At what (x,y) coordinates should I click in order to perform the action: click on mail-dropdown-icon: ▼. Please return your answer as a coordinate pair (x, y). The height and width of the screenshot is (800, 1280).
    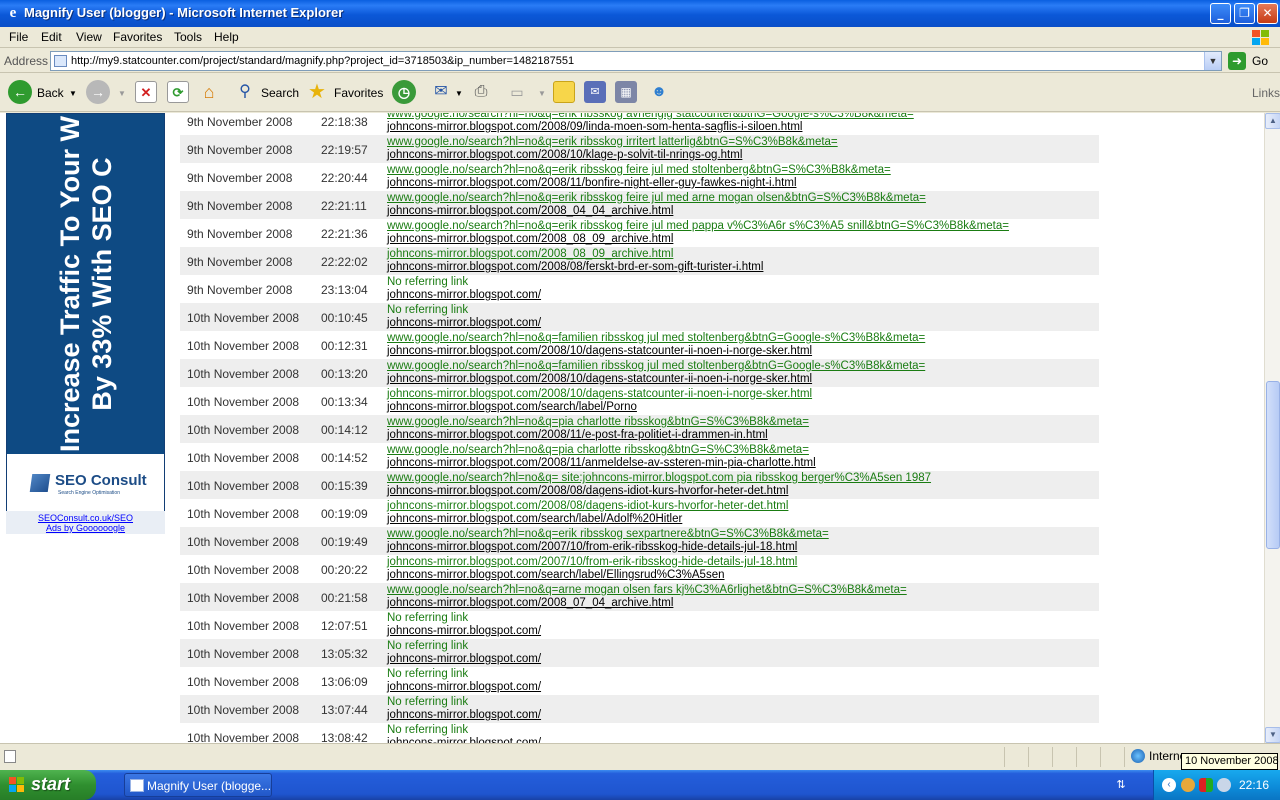
    Looking at the image, I should click on (459, 93).